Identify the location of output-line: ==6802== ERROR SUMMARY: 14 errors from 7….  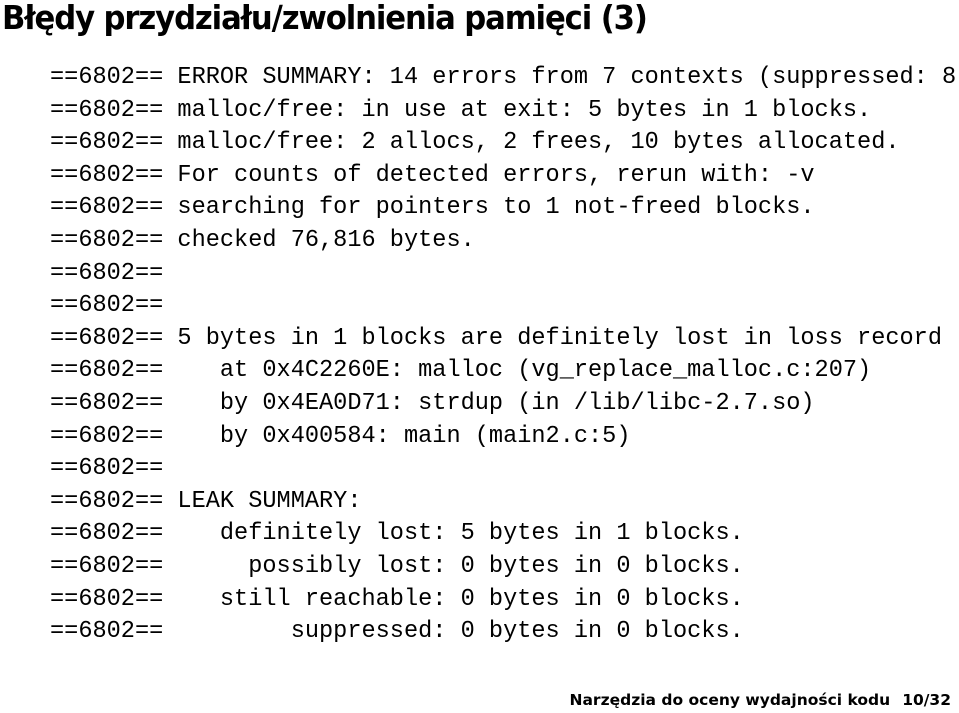
(503, 77).